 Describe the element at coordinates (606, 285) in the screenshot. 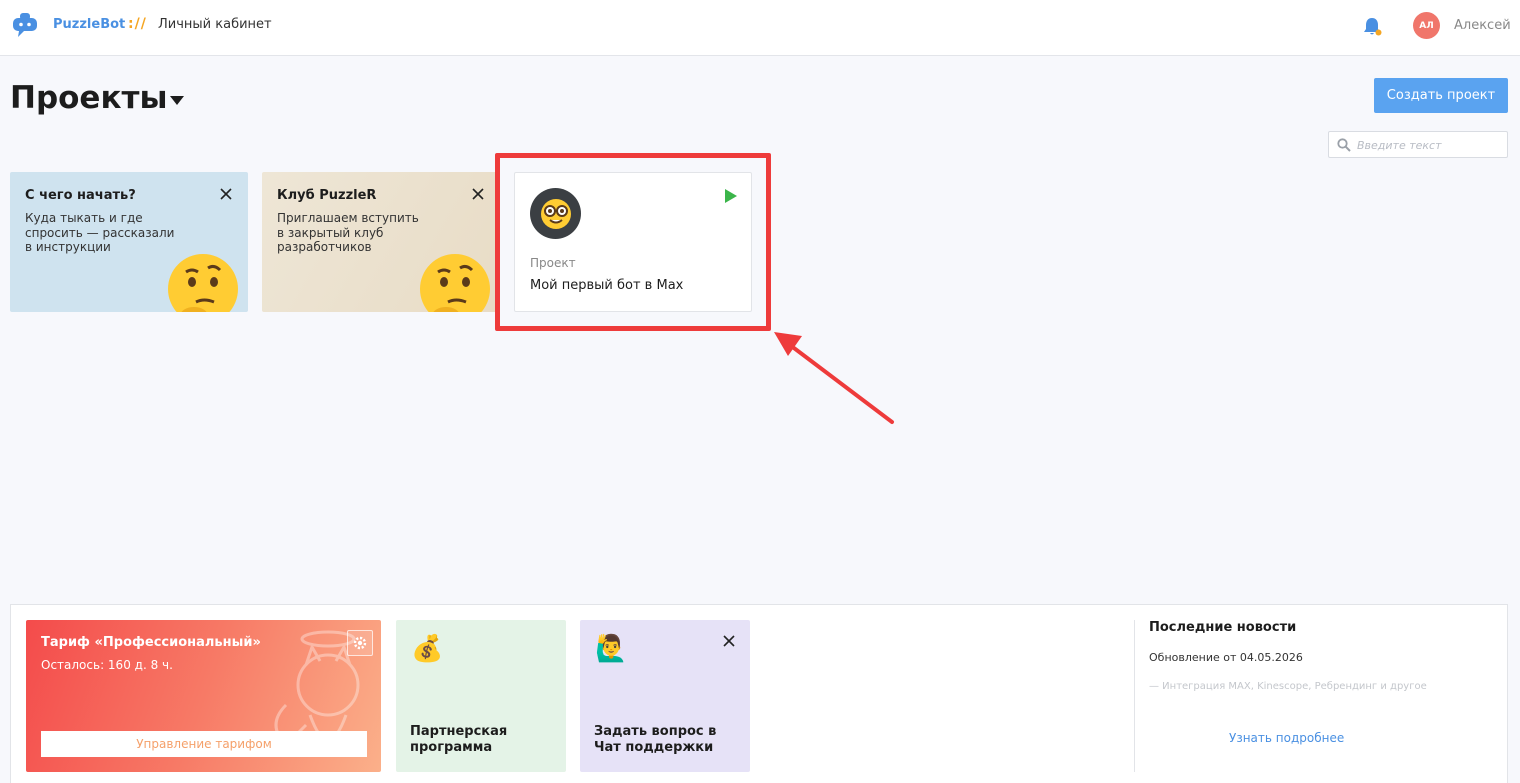

I see `project-name: Мой первый бот в Max` at that location.